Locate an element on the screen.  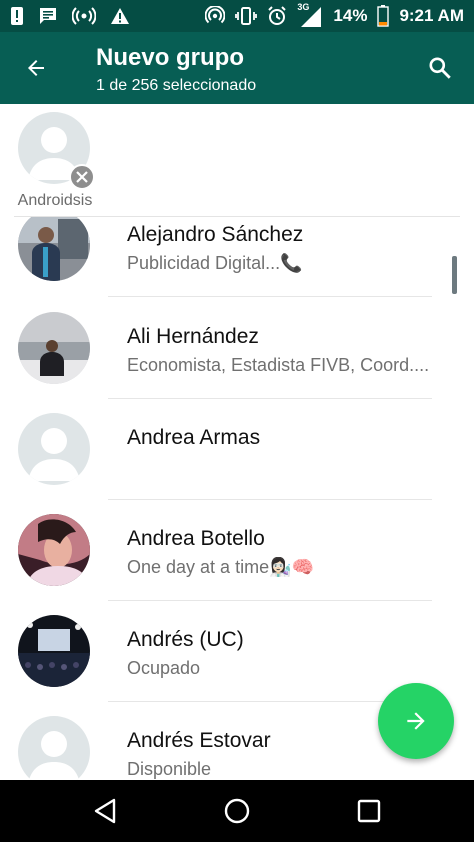
contact-row: Andrea Armas is located at coordinates (237, 449).